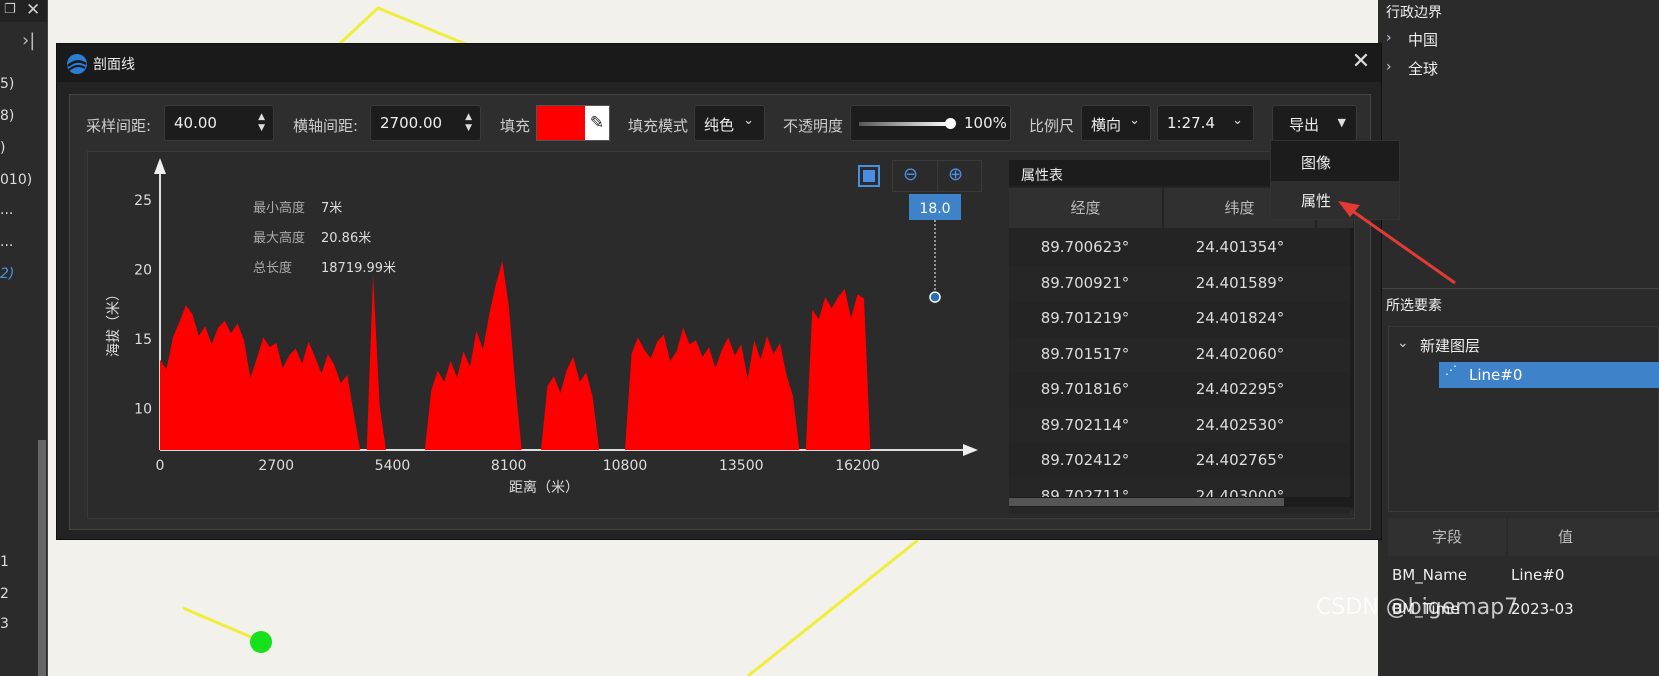 Image resolution: width=1659 pixels, height=676 pixels. I want to click on horizontal-scrollbar, so click(1181, 502).